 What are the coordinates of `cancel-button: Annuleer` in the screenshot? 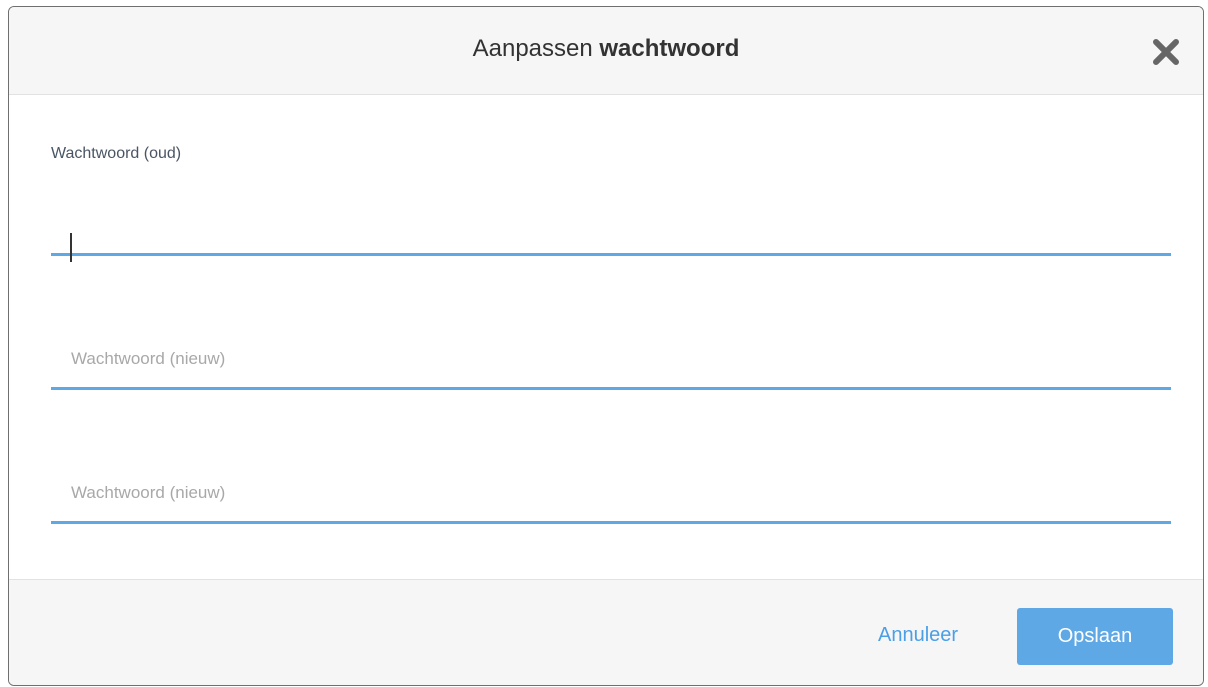 It's located at (918, 635).